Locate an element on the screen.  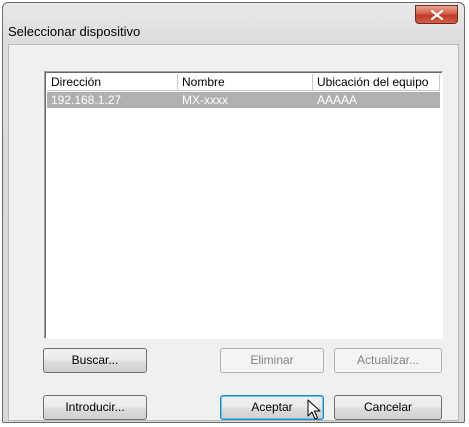
title-bar: Seleccionar dispositivo is located at coordinates (233, 21).